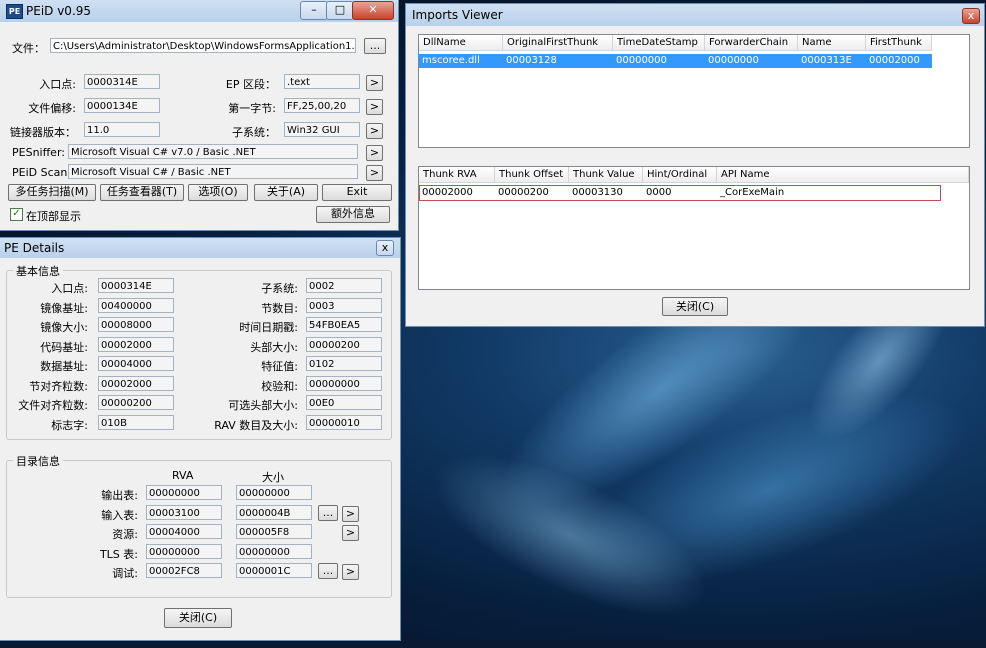 Image resolution: width=986 pixels, height=648 pixels. I want to click on maximize-icon: □, so click(340, 10).